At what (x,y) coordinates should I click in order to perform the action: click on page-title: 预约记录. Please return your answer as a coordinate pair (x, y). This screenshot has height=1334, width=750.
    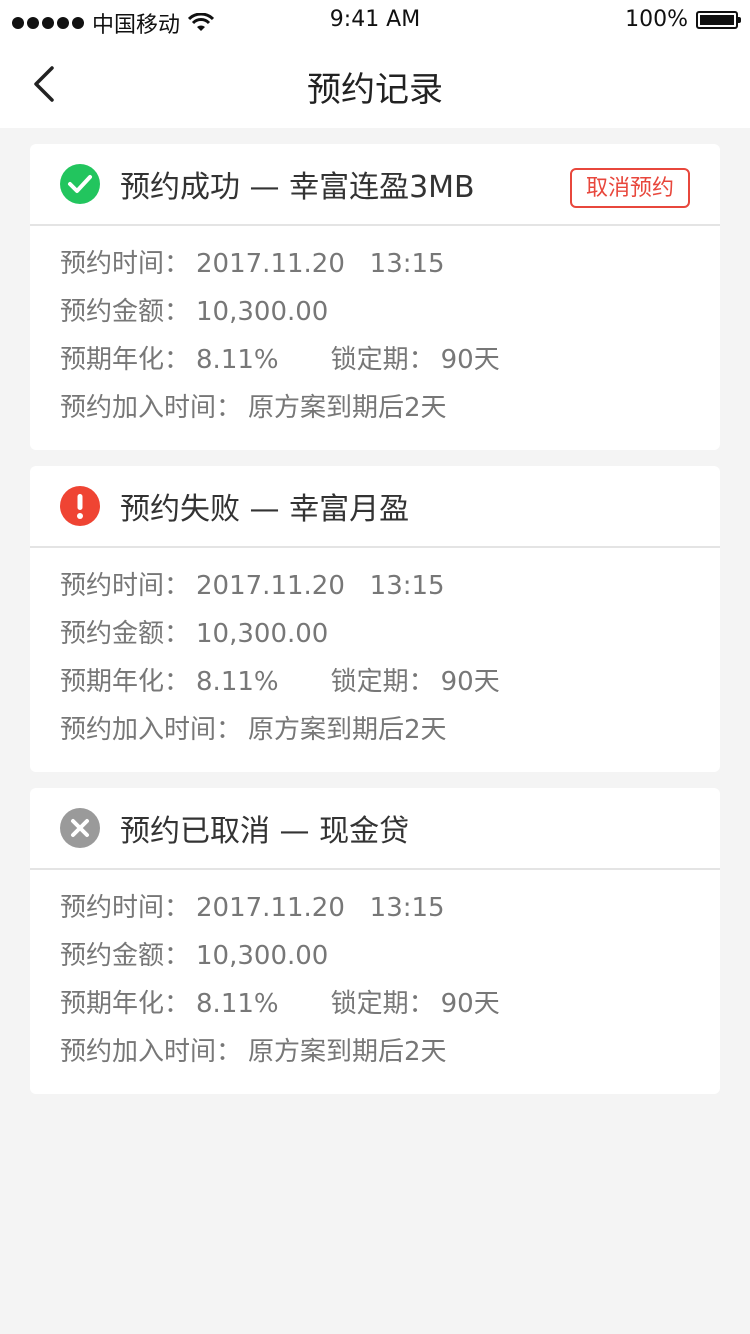
    Looking at the image, I should click on (375, 90).